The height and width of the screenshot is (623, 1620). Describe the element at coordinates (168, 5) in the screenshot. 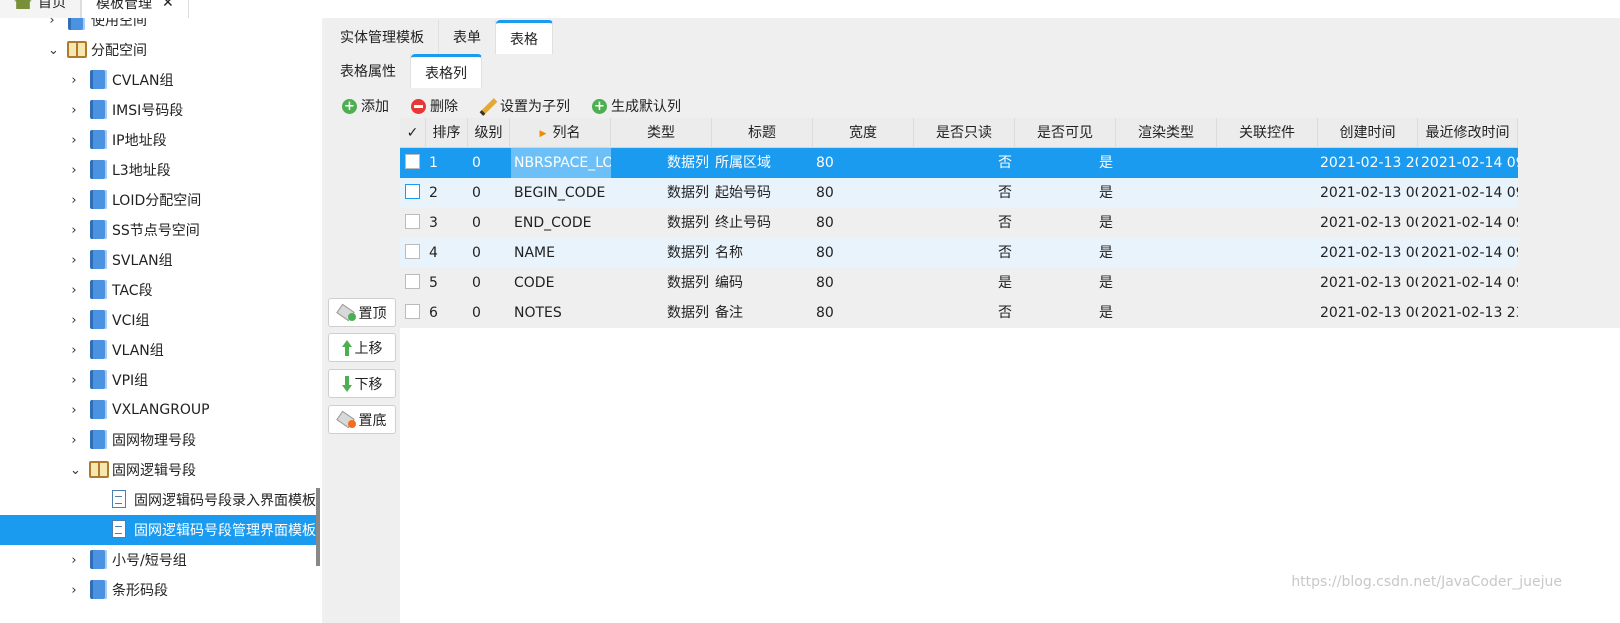

I see `close-icon: ✕` at that location.